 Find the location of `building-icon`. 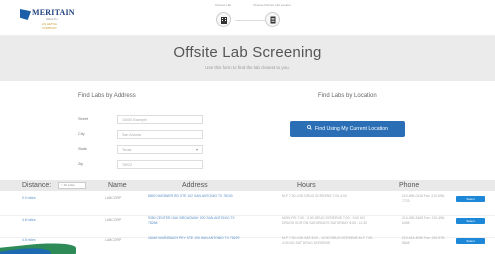

building-icon is located at coordinates (223, 19).